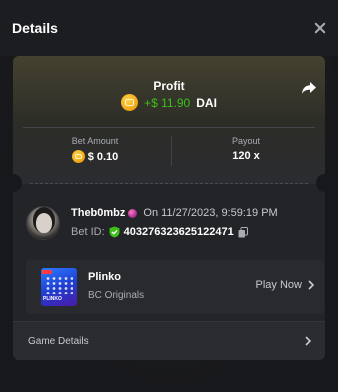  I want to click on profit-row: +$ 11.90 DAI, so click(169, 102).